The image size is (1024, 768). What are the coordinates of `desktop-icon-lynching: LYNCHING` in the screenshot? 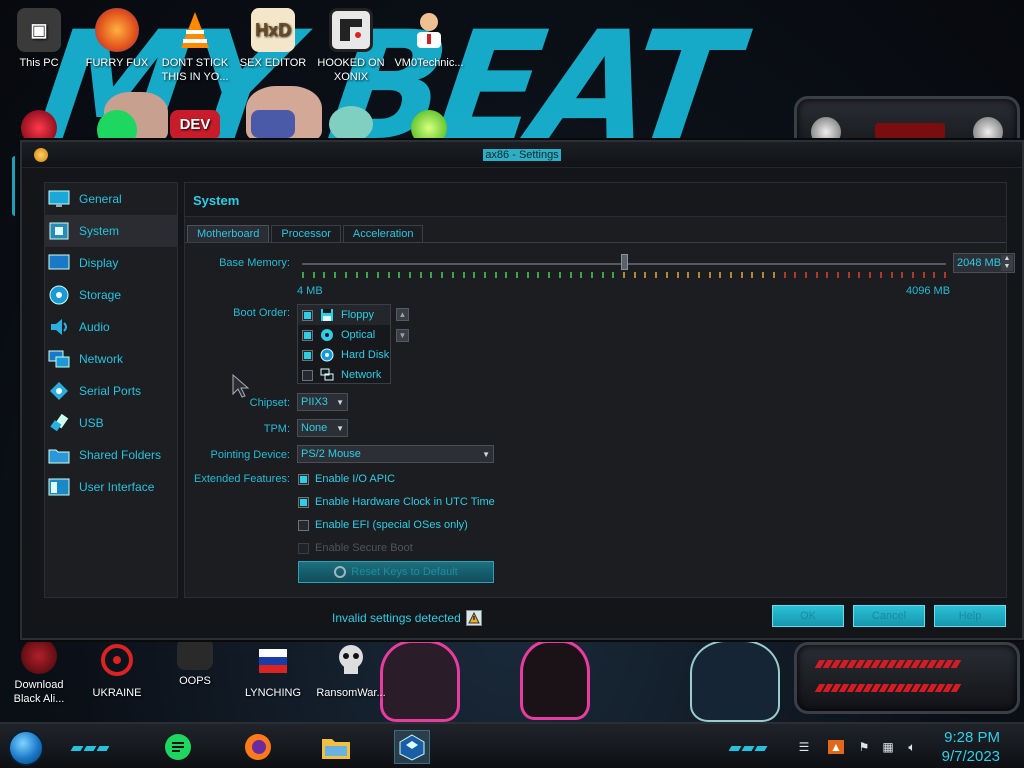 It's located at (273, 669).